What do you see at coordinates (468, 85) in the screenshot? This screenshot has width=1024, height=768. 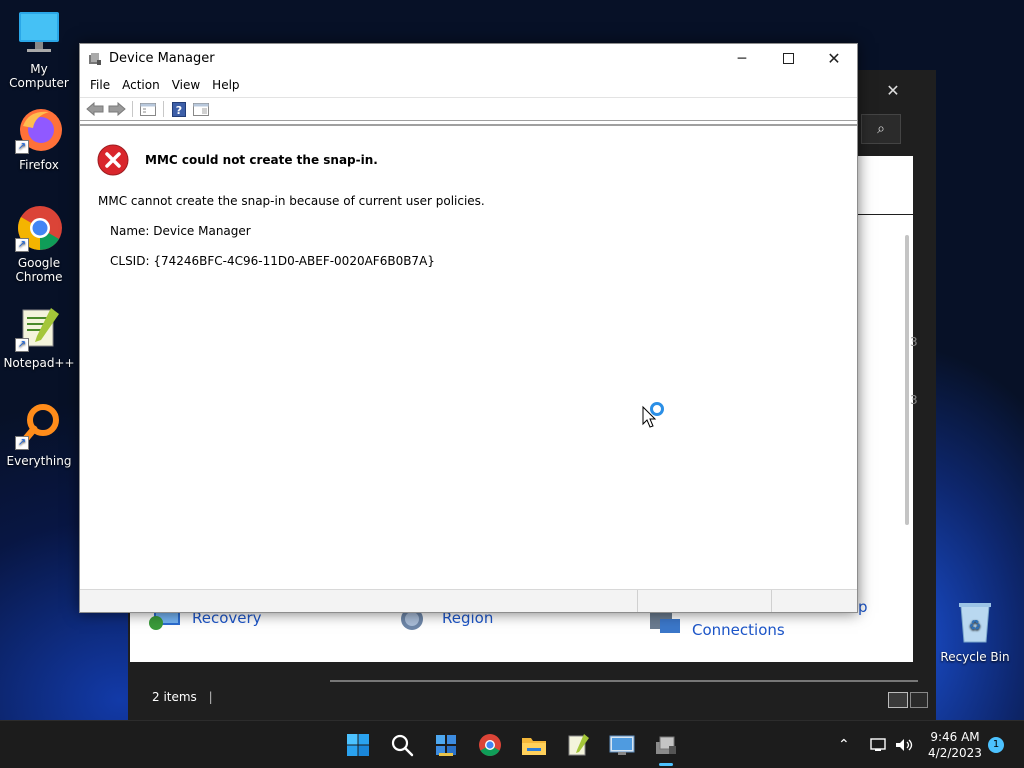 I see `menu-bar: File Action View Help` at bounding box center [468, 85].